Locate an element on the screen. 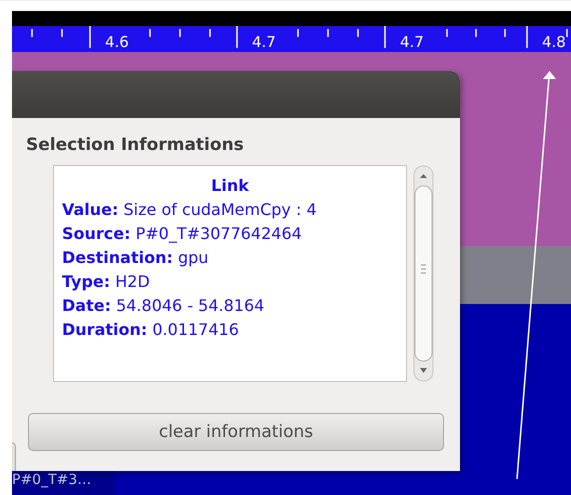 The width and height of the screenshot is (571, 495). ruler-label: 4.6 is located at coordinates (117, 42).